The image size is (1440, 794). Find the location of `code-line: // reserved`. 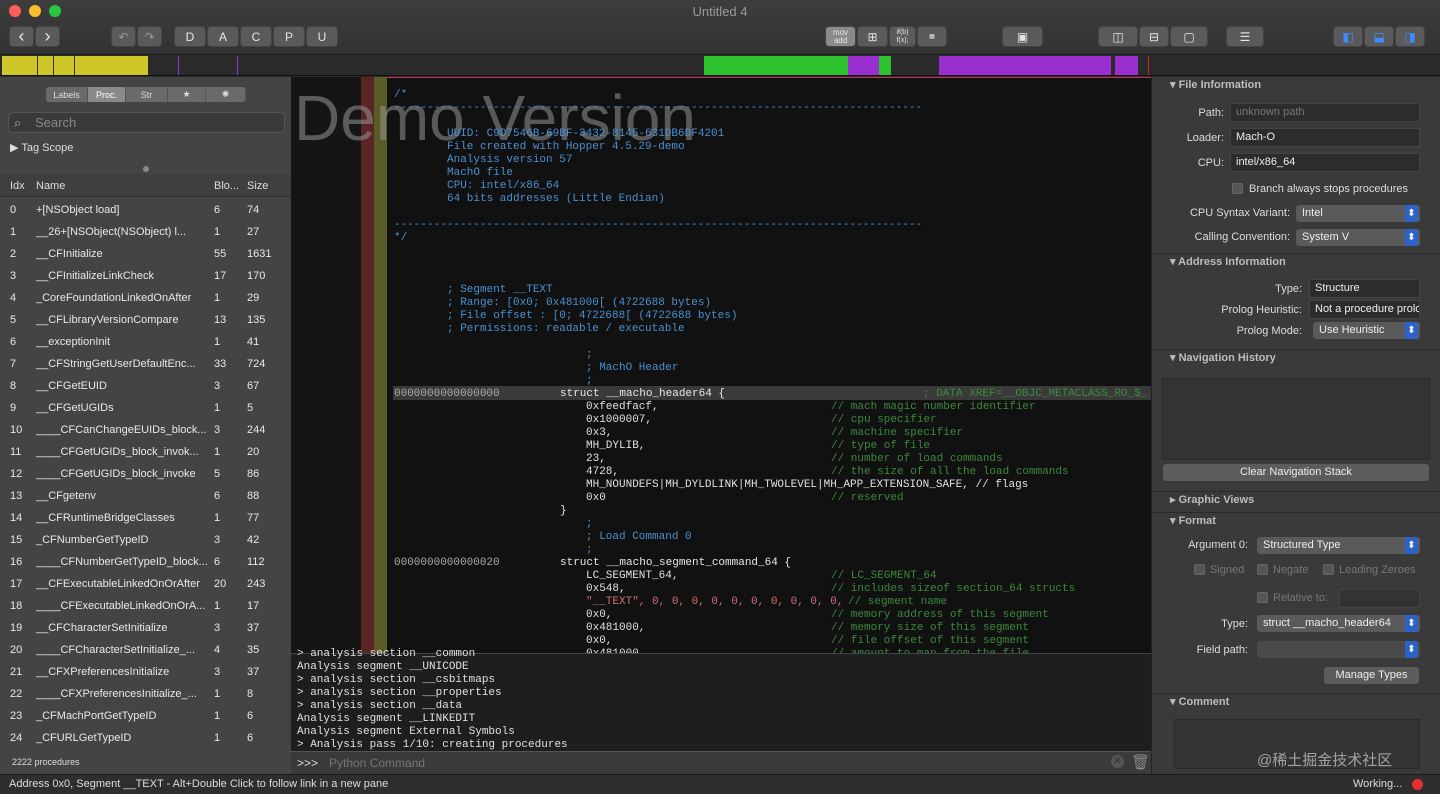

code-line: // reserved is located at coordinates (867, 498).